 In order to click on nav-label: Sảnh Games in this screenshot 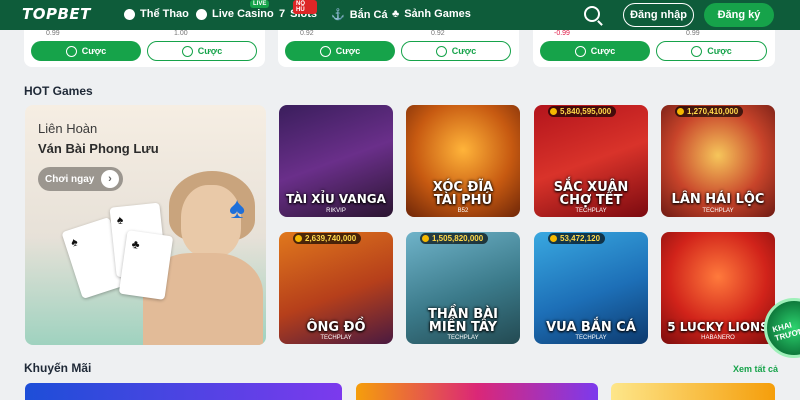, I will do `click(437, 14)`.